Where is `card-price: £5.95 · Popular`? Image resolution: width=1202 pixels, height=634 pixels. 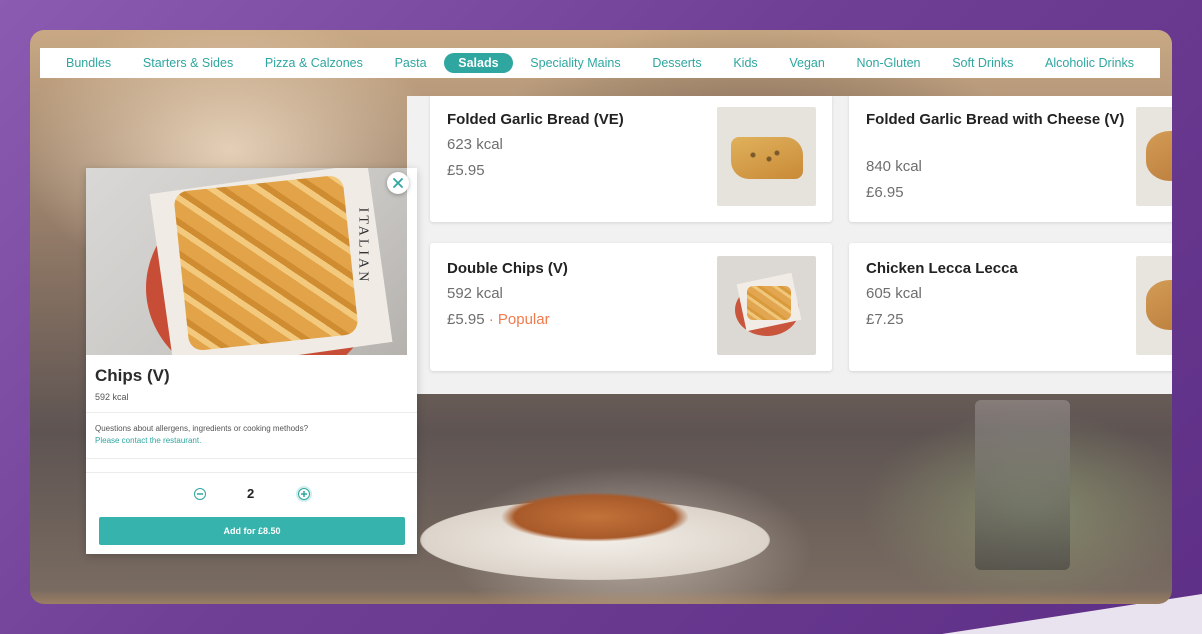
card-price: £5.95 · Popular is located at coordinates (498, 319).